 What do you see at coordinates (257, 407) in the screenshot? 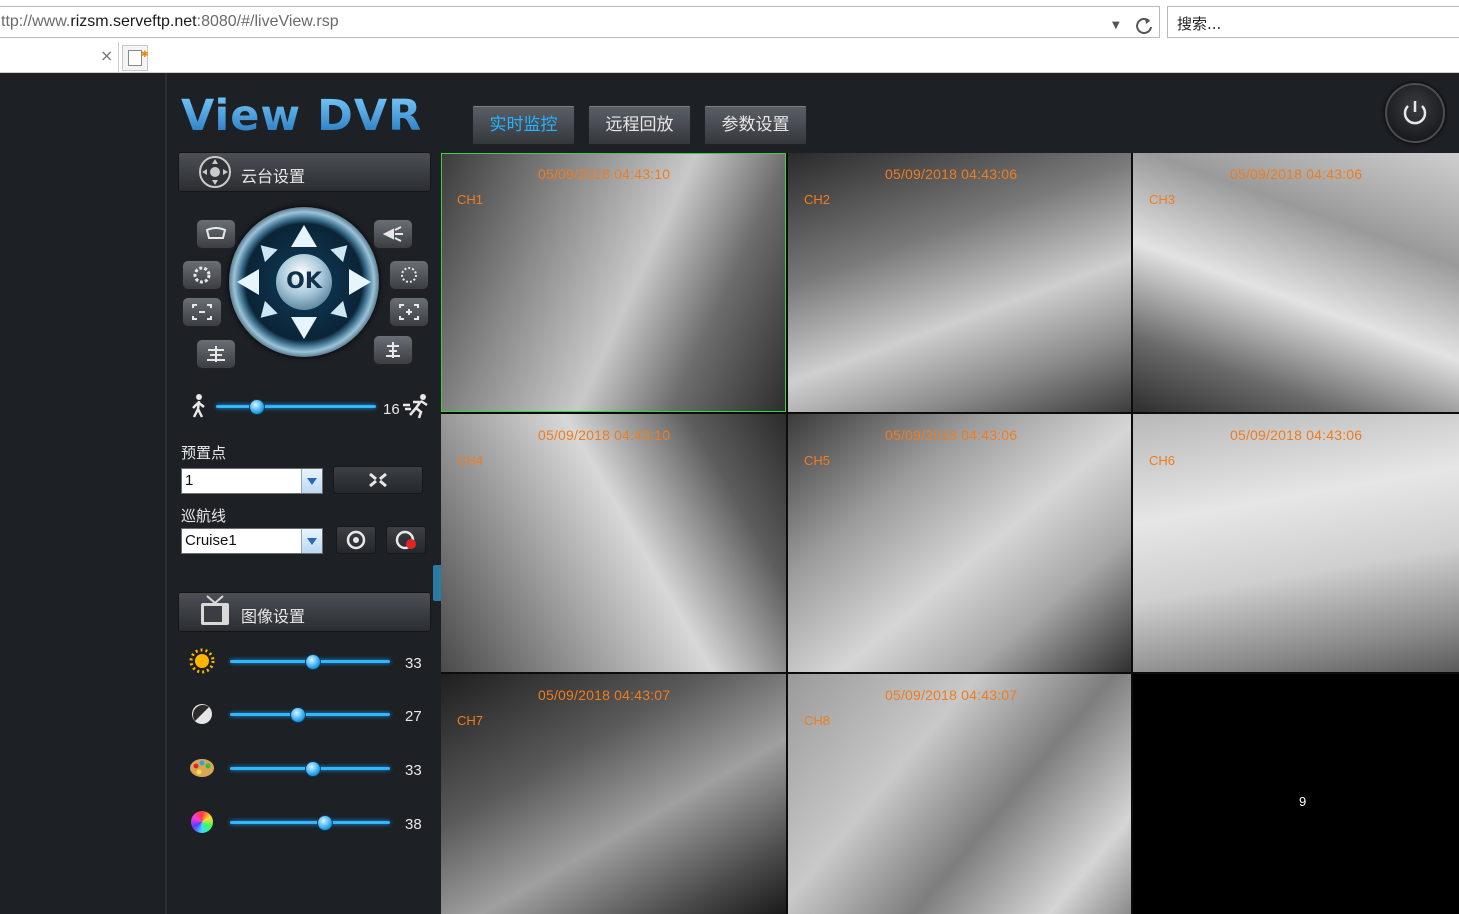
I see `ptz-speed-slider` at bounding box center [257, 407].